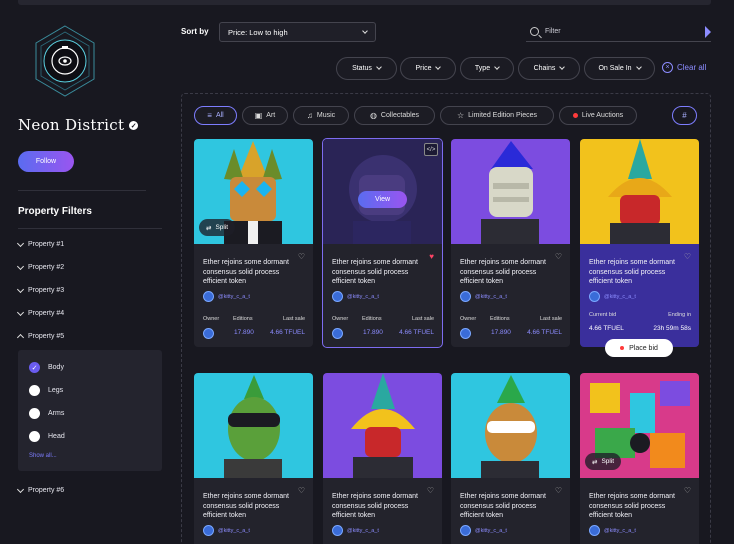  Describe the element at coordinates (40, 289) in the screenshot. I see `property-3-toggle: Property #3` at that location.